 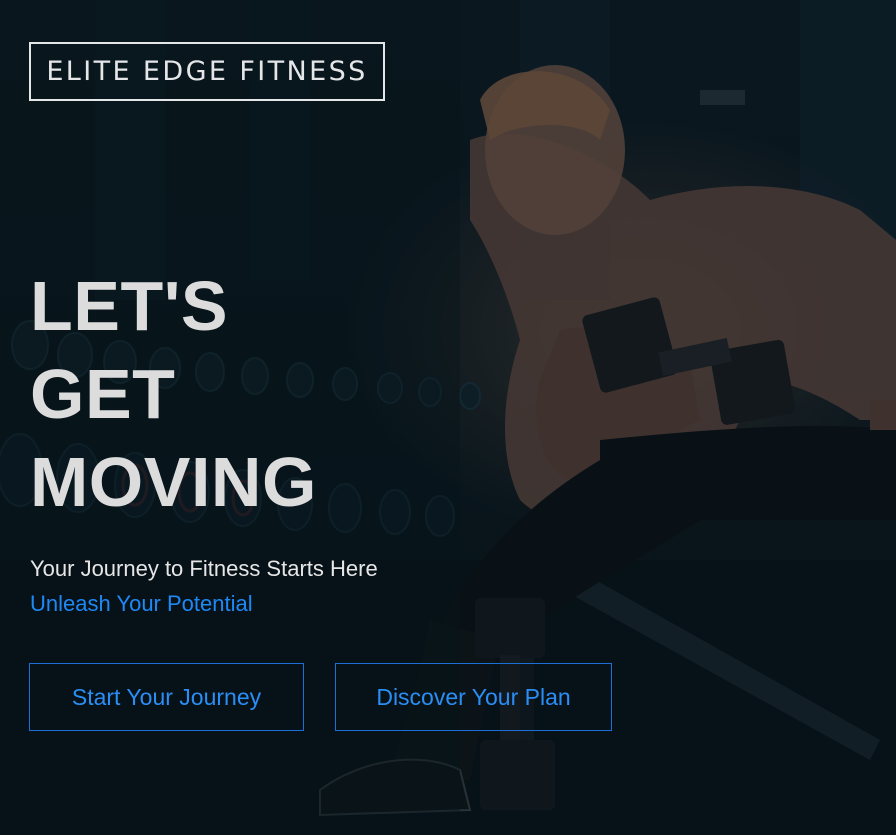 What do you see at coordinates (173, 482) in the screenshot?
I see `headline-line: MOVING` at bounding box center [173, 482].